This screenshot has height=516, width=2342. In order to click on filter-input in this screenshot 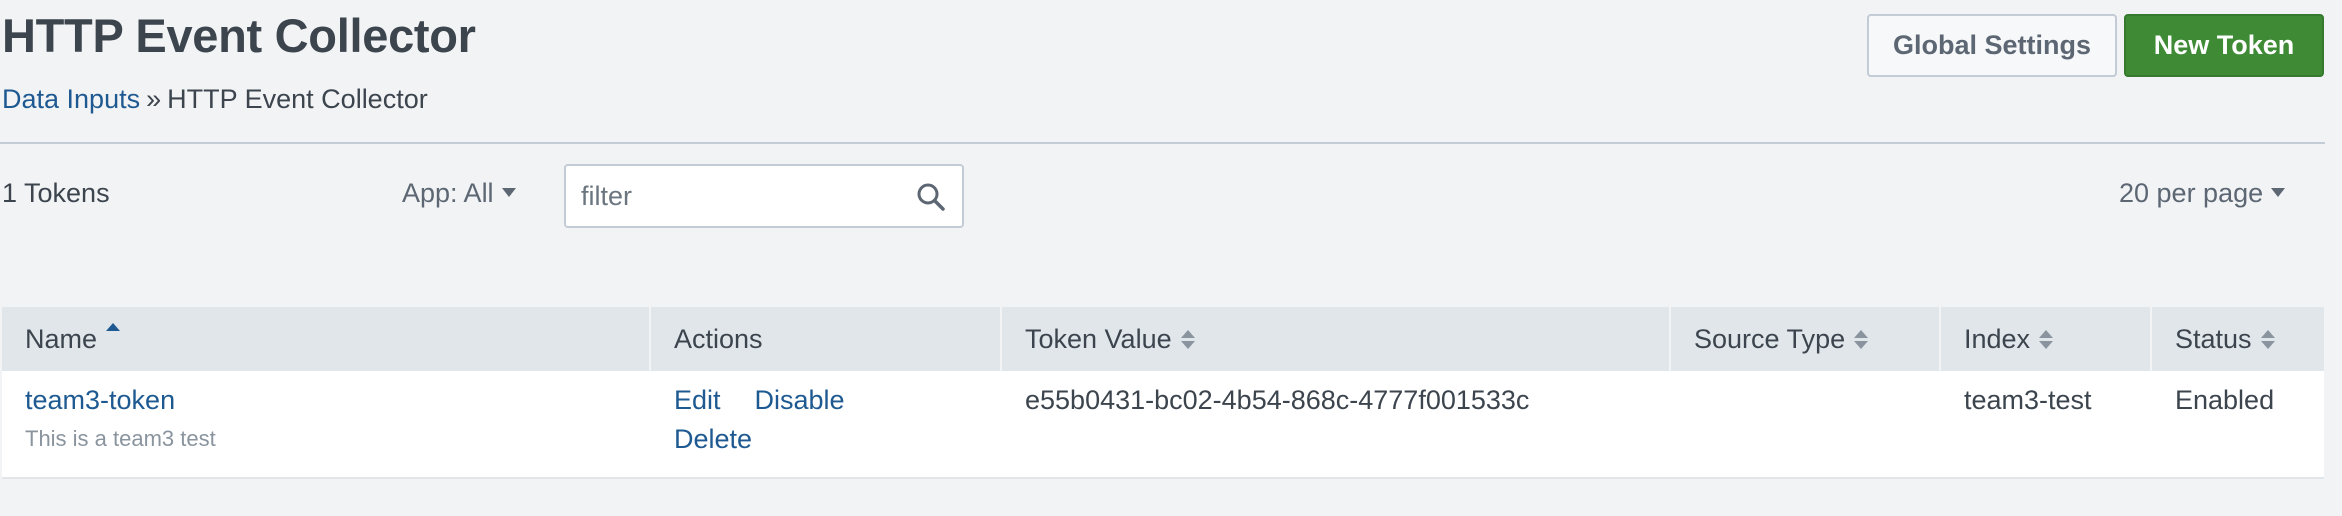, I will do `click(741, 196)`.